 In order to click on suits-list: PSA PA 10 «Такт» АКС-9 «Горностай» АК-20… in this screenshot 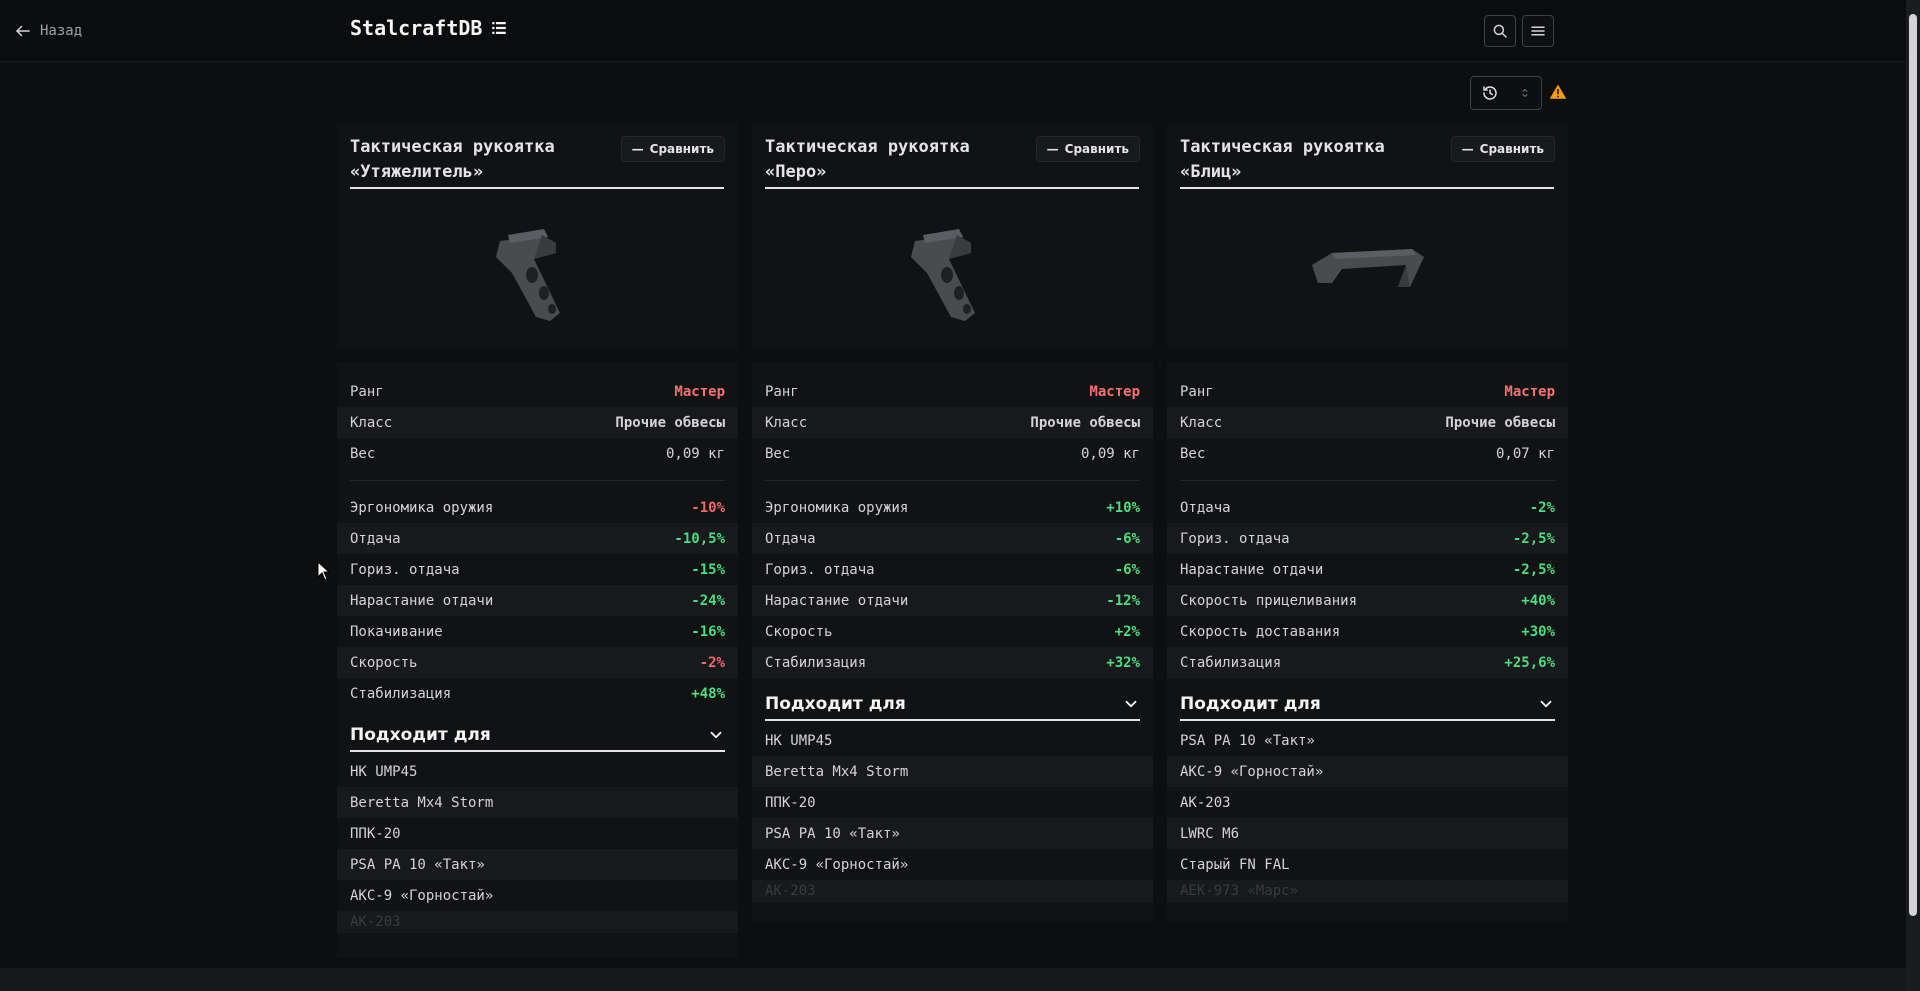, I will do `click(1367, 813)`.